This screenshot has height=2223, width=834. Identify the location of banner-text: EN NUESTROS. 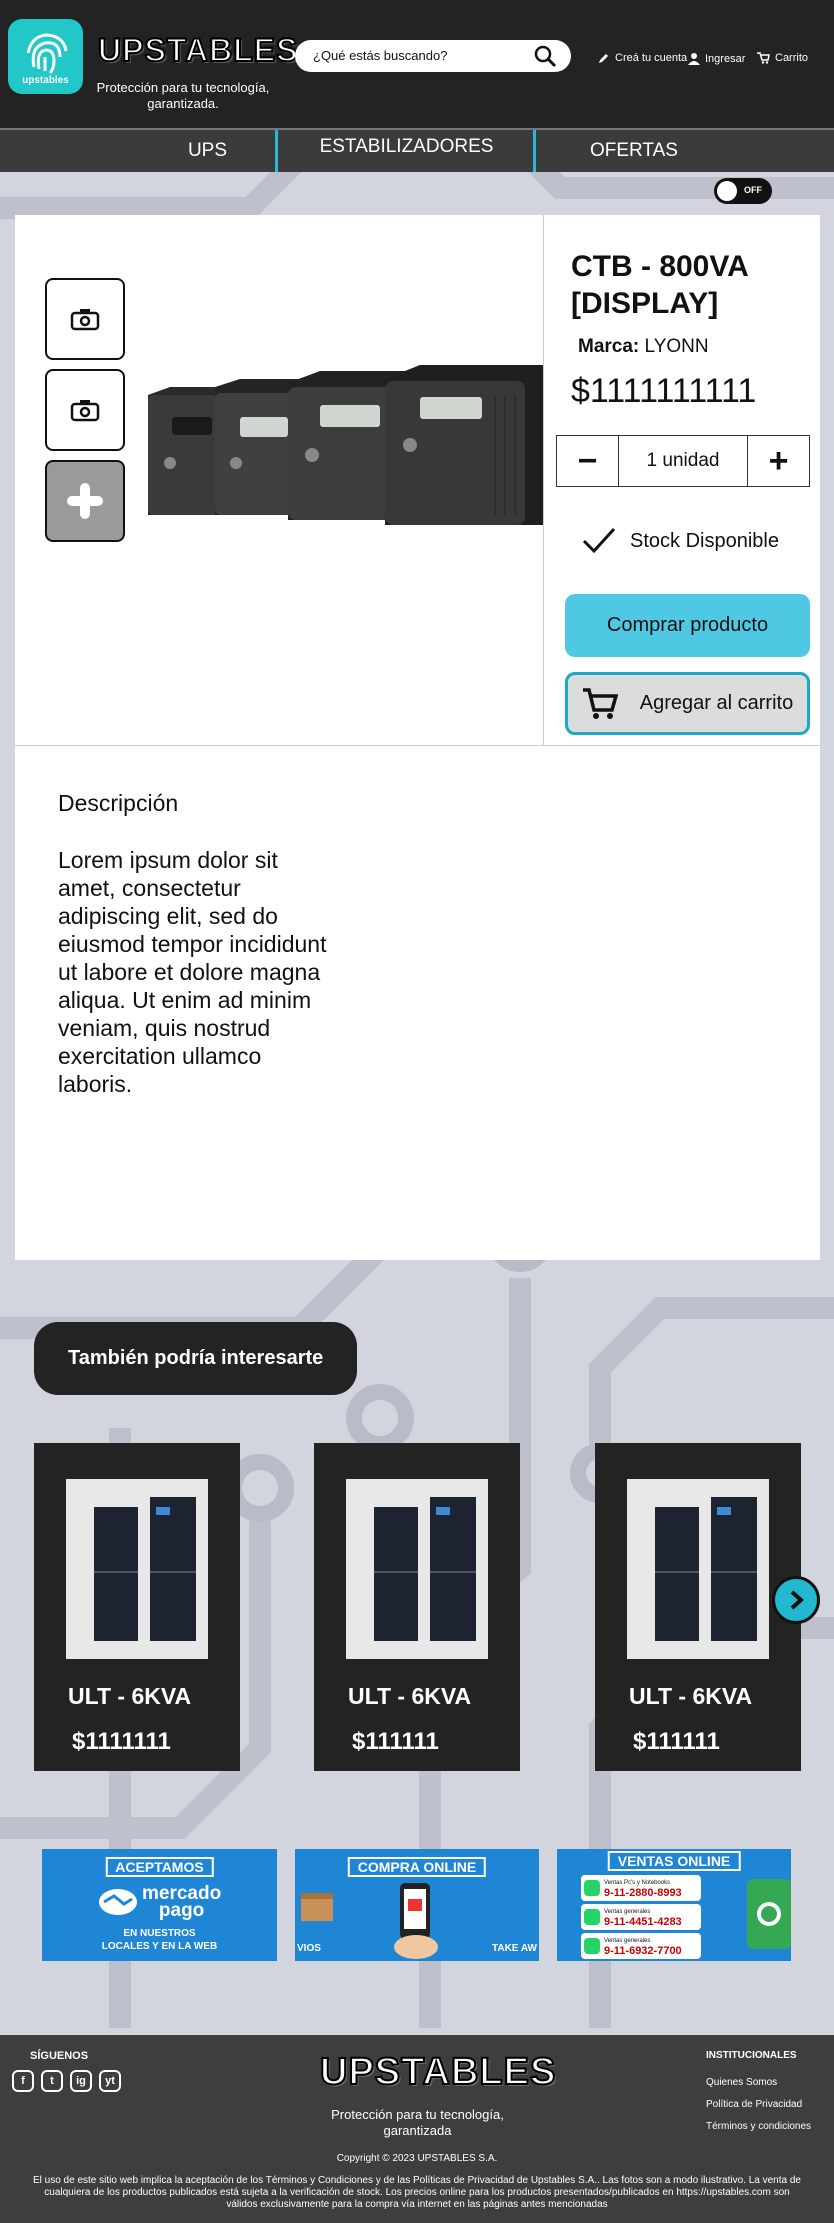
(159, 1933).